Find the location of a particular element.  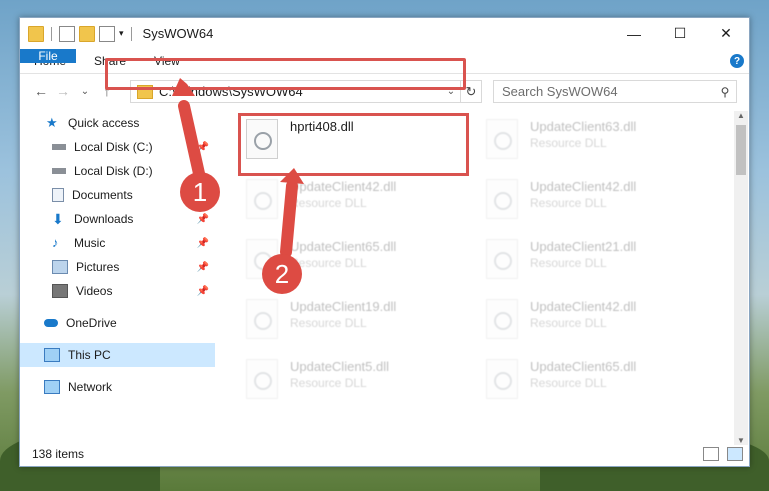

search-icon: ⚲ is located at coordinates (725, 92).